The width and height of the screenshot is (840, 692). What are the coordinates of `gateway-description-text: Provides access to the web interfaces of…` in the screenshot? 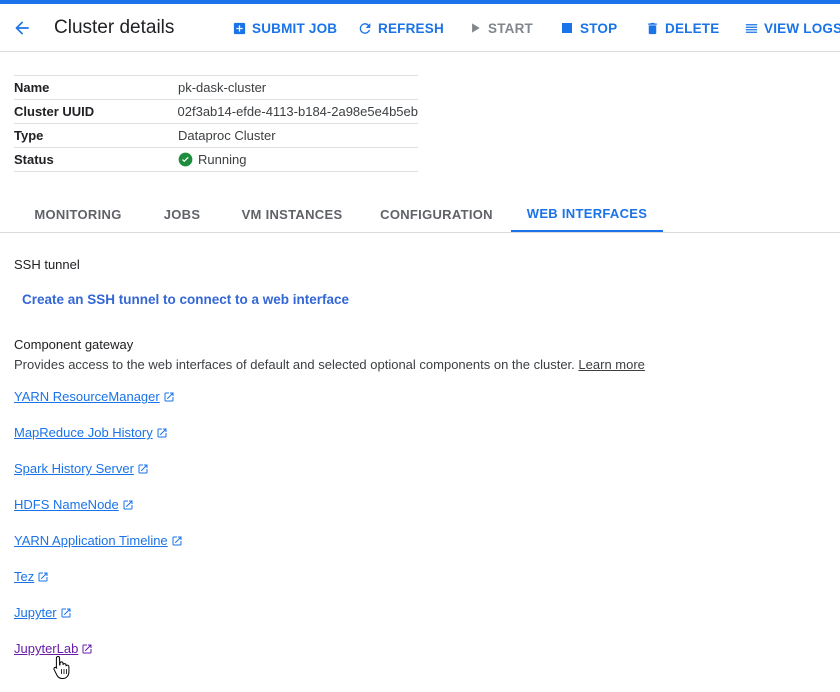 It's located at (294, 364).